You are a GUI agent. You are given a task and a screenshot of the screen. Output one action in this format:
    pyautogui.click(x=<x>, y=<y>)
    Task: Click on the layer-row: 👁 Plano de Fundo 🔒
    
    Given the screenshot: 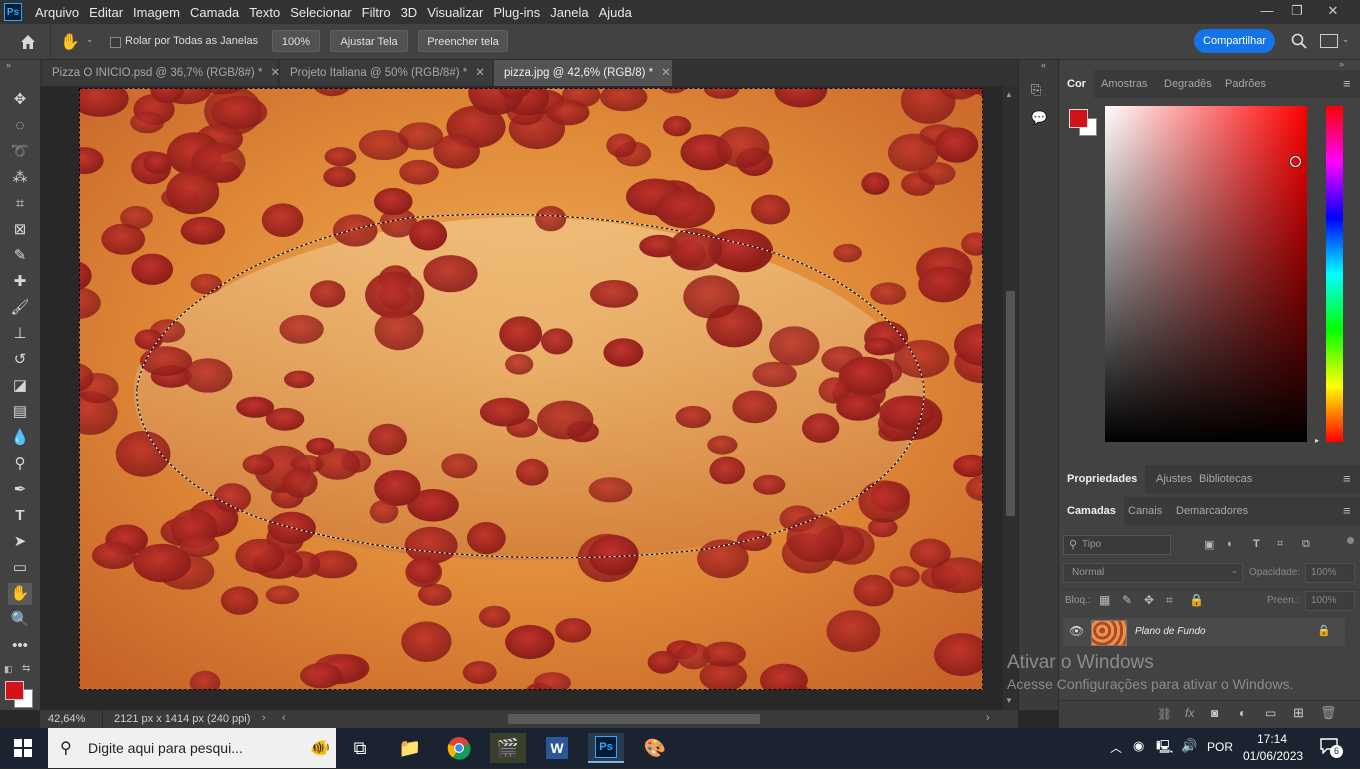 What is the action you would take?
    pyautogui.click(x=1204, y=632)
    